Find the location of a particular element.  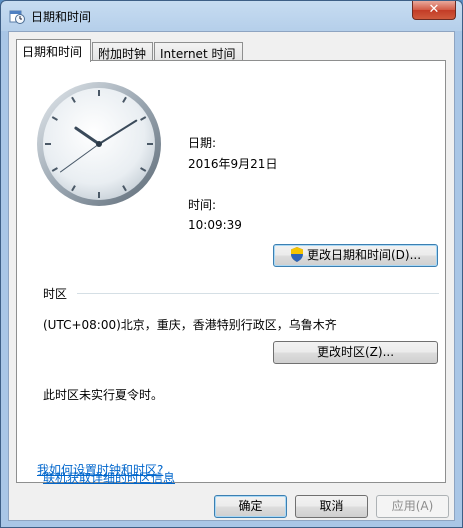

timezone-value: (UTC+08:00)北京，重庆，香港特别行政区，乌鲁木齐 is located at coordinates (190, 325).